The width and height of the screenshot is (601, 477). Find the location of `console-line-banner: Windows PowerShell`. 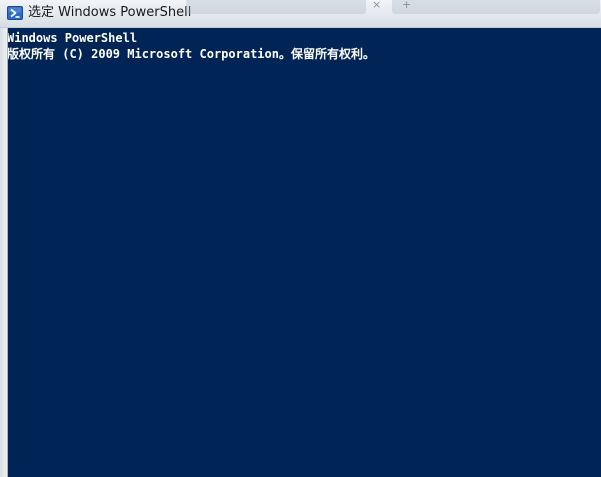

console-line-banner: Windows PowerShell is located at coordinates (73, 38).